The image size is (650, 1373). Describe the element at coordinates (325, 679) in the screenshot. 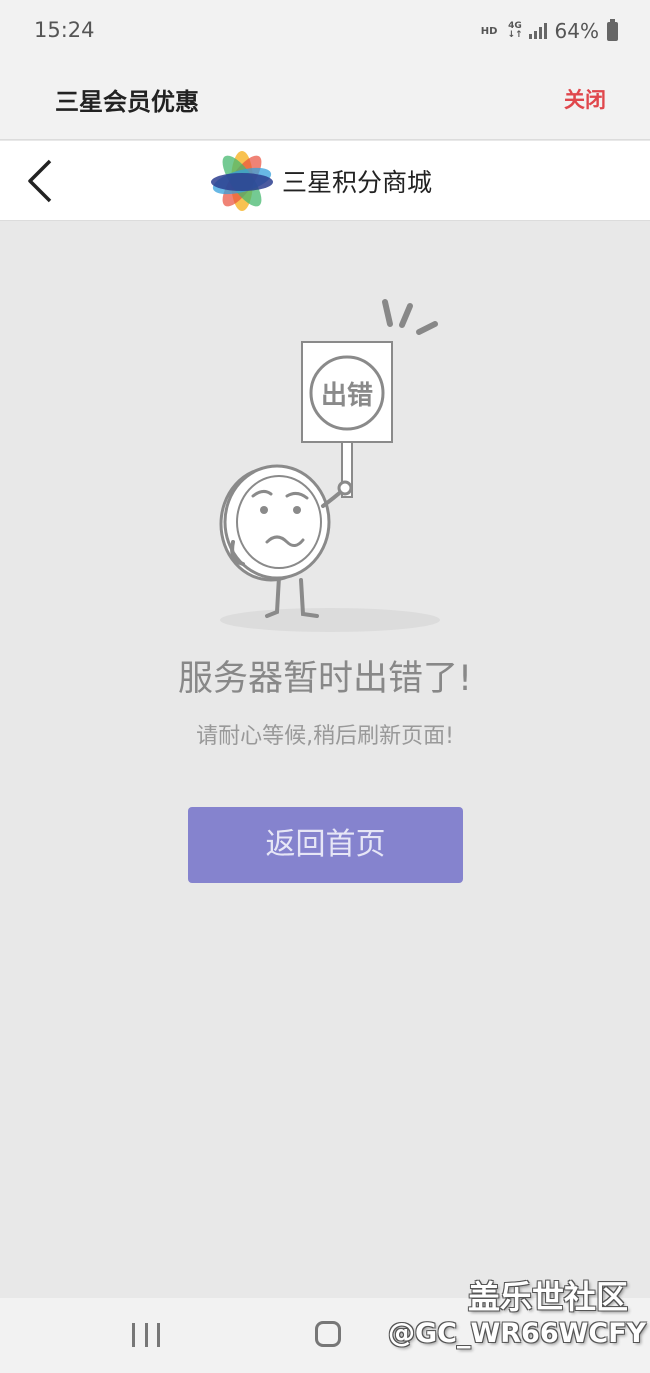

I see `error-title: 服务器暂时出错了!` at that location.